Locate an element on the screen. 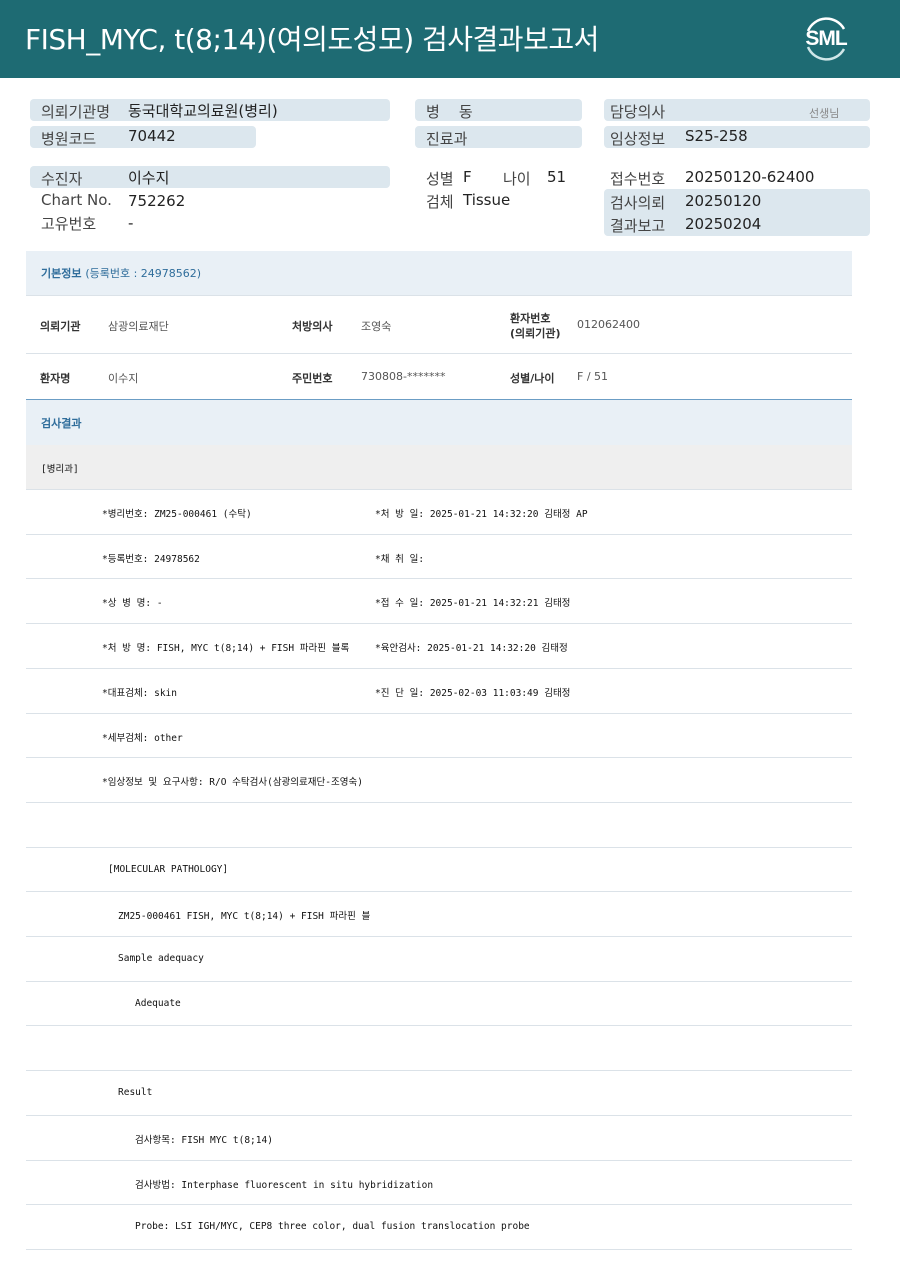 This screenshot has height=1271, width=900. prescriber-value: 조영숙 is located at coordinates (376, 326).